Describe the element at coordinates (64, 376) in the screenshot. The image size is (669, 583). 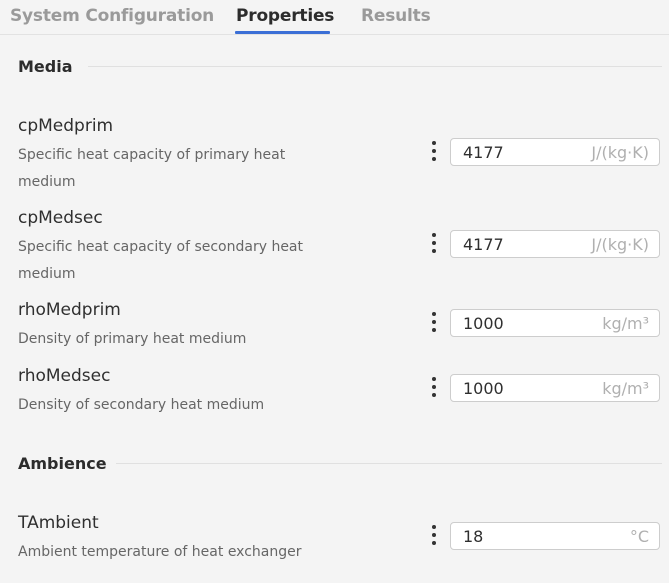
I see `param-name: rhoMedsec` at that location.